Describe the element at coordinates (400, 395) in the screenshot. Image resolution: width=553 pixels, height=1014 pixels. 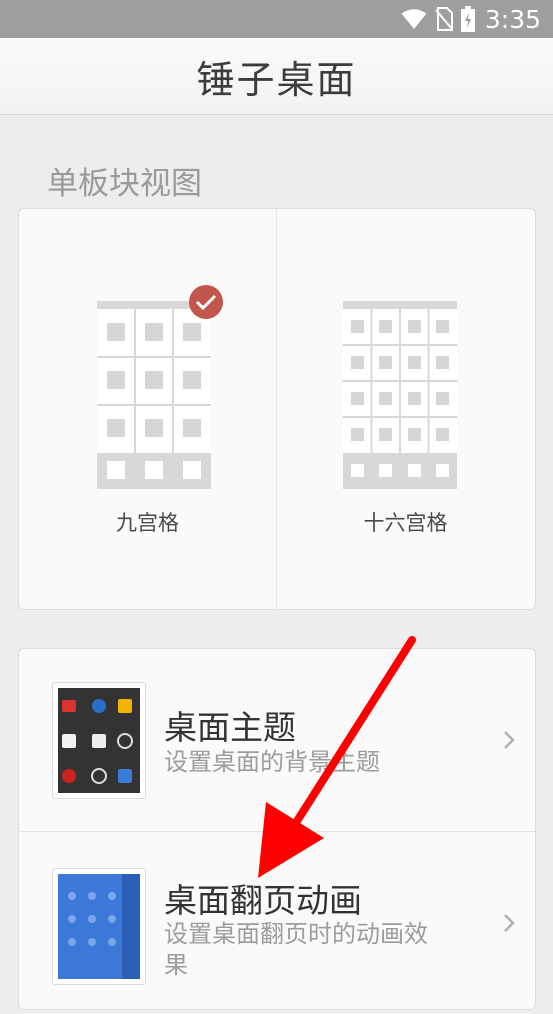
I see `sixteen-grid-preview` at that location.